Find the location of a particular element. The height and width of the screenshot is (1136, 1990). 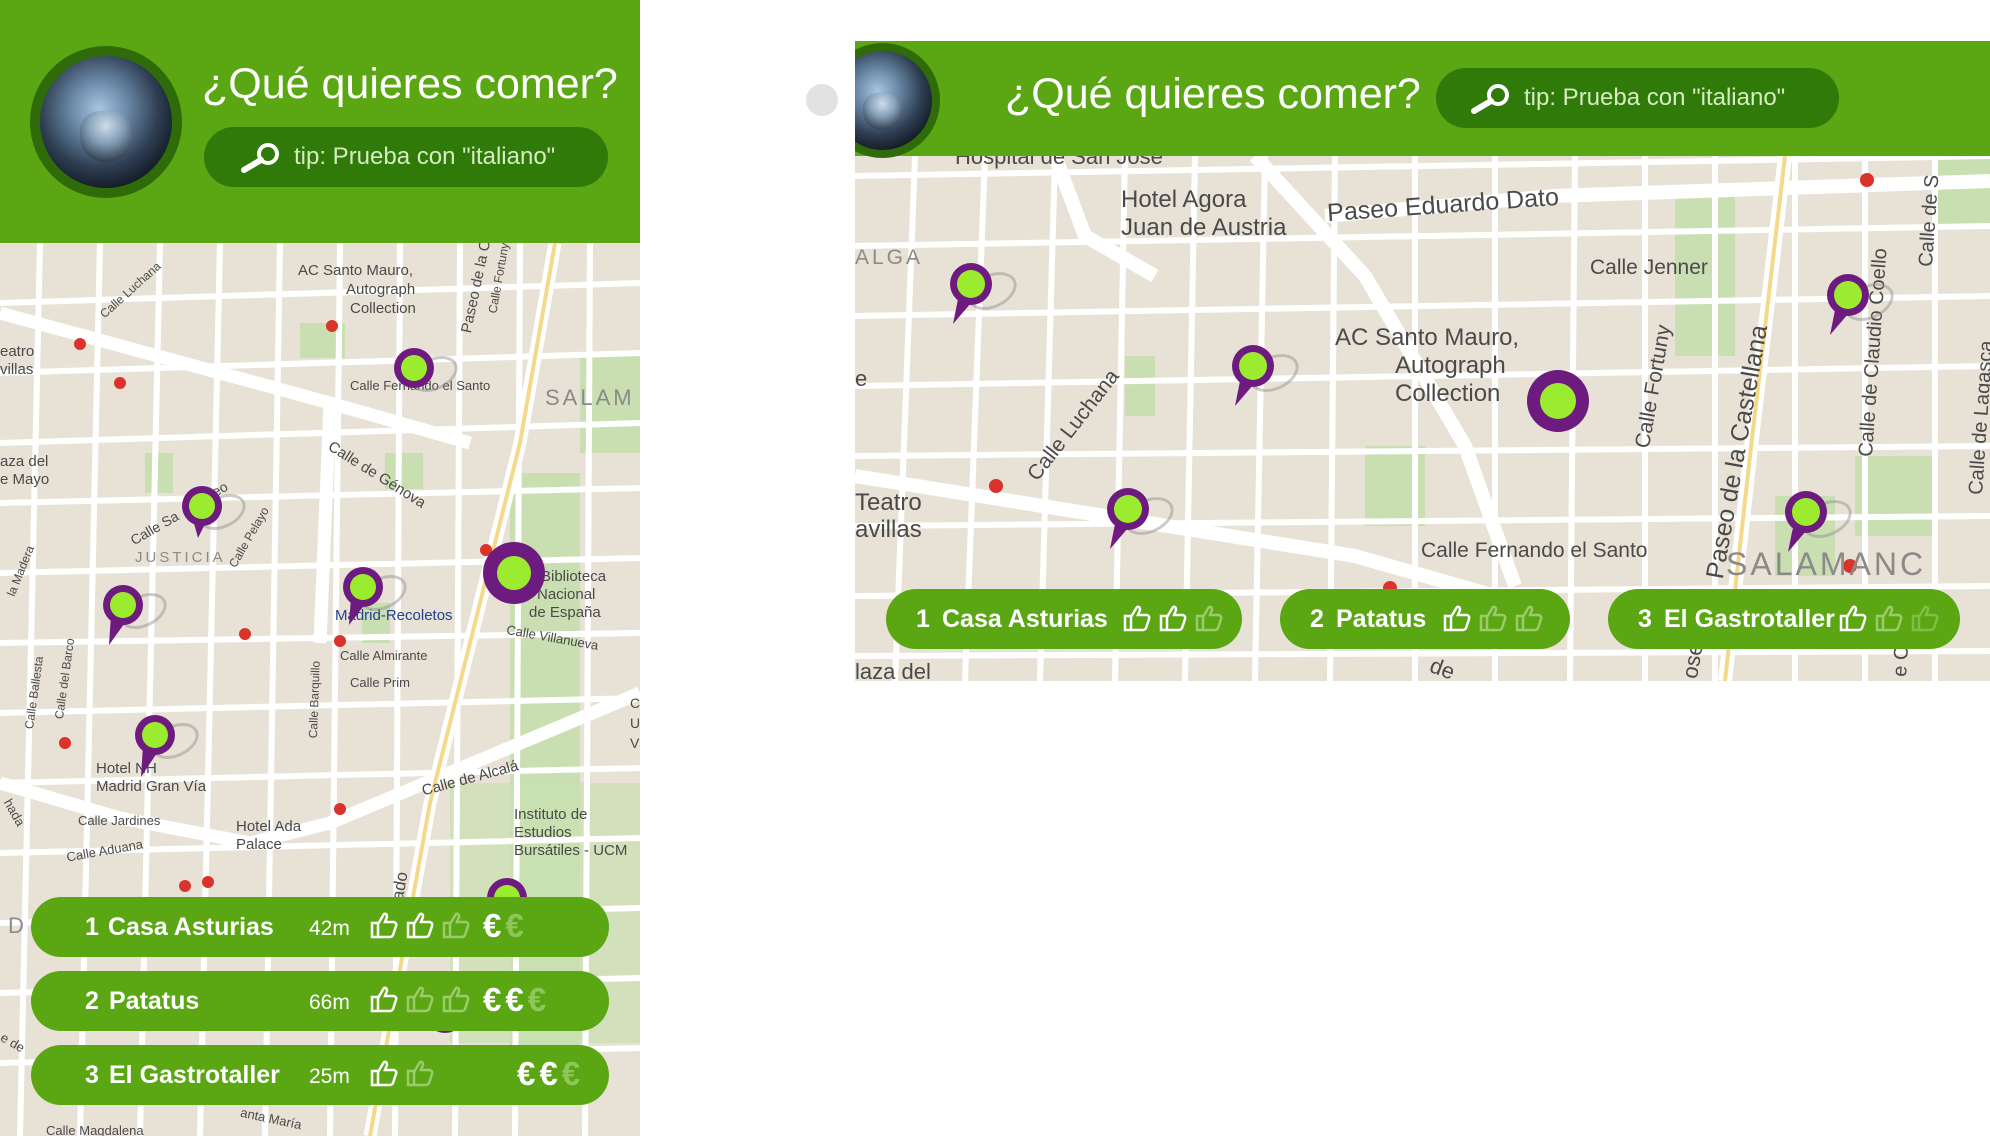

result-row: 1 Casa Asturias 42m € € is located at coordinates (320, 927).